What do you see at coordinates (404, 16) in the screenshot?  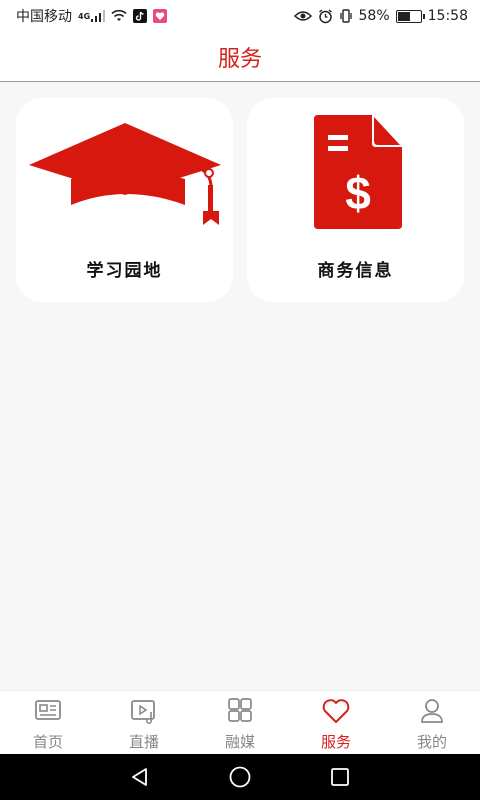 I see `battery-fill` at bounding box center [404, 16].